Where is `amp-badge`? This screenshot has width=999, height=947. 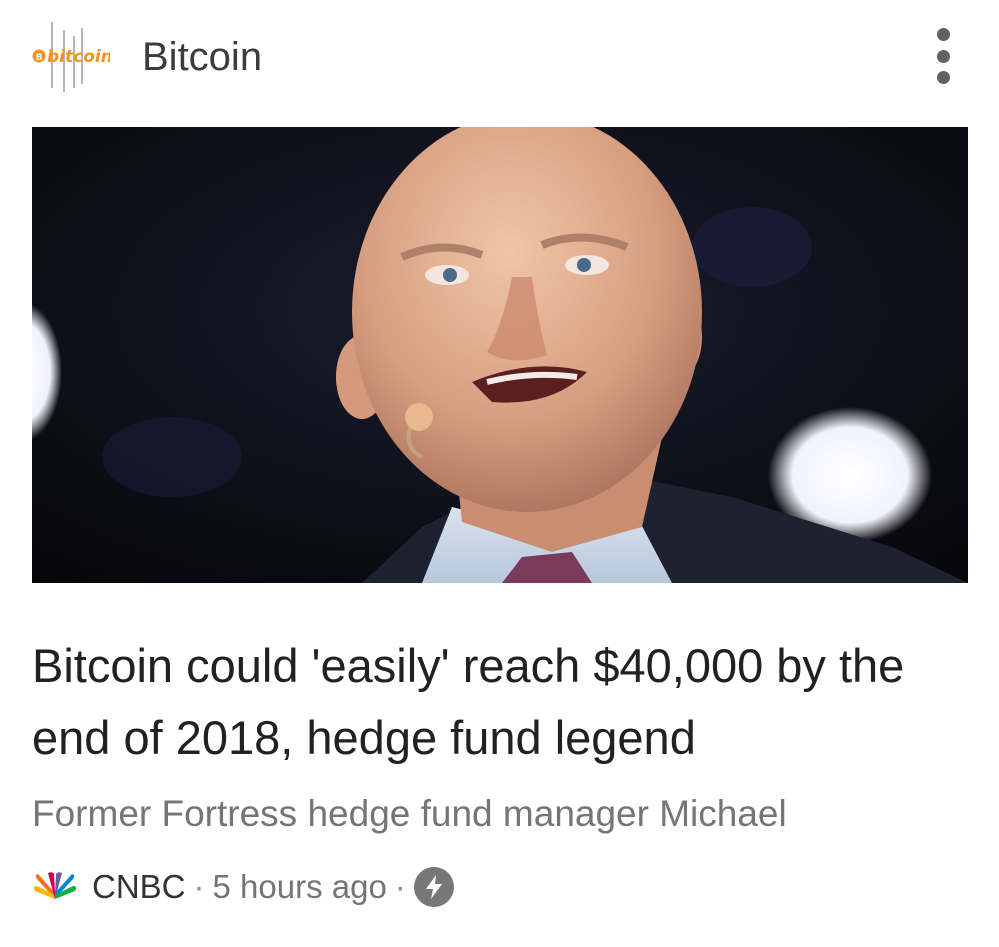 amp-badge is located at coordinates (433, 887).